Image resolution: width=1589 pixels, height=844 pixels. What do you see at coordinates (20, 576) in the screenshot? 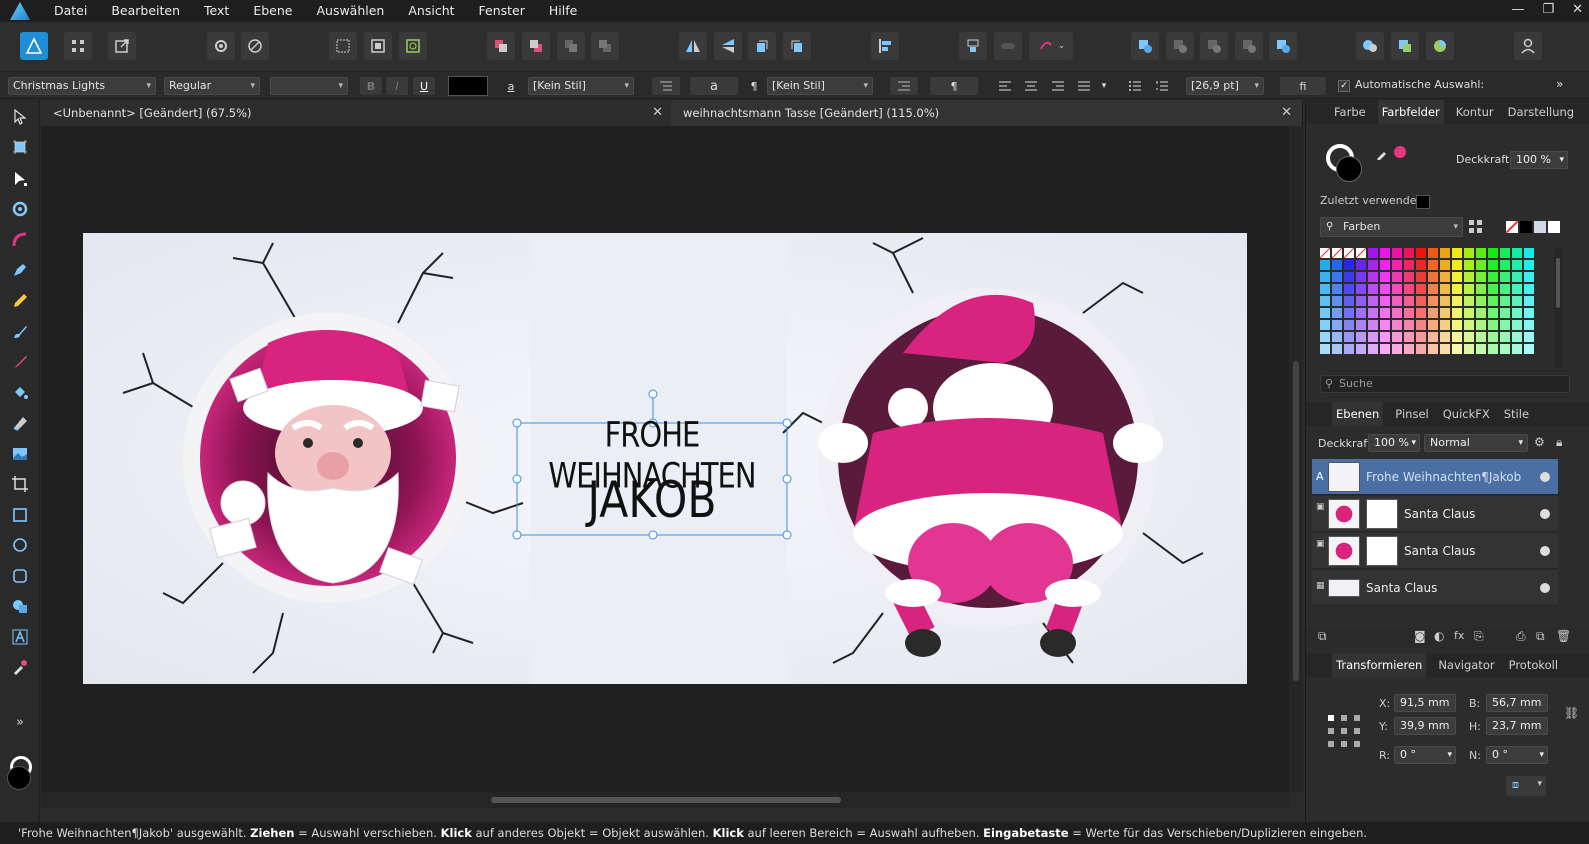
I see `rounded-rectangle-tool` at bounding box center [20, 576].